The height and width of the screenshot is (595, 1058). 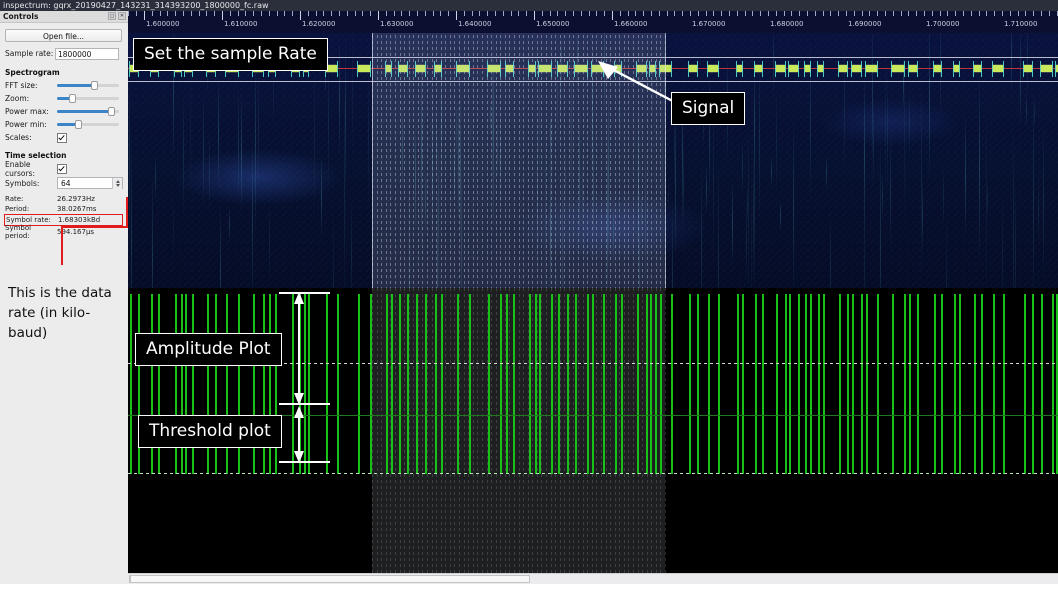 I want to click on callout-threshold-plot: Threshold plot, so click(x=210, y=431).